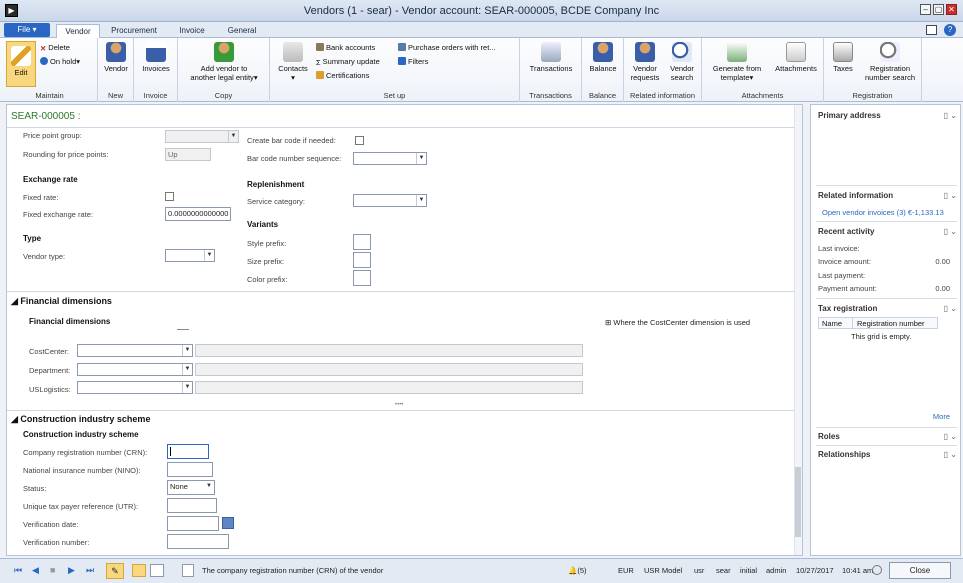 The height and width of the screenshot is (583, 963). Describe the element at coordinates (941, 416) in the screenshot. I see `more-link: More` at that location.